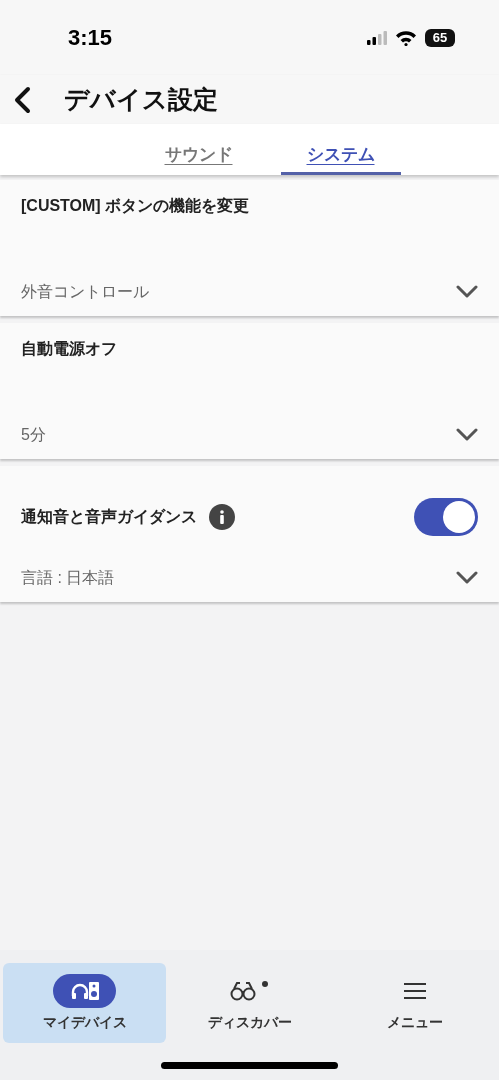 This screenshot has height=1080, width=499. Describe the element at coordinates (69, 349) in the screenshot. I see `setting-title: 自動電源オフ` at that location.